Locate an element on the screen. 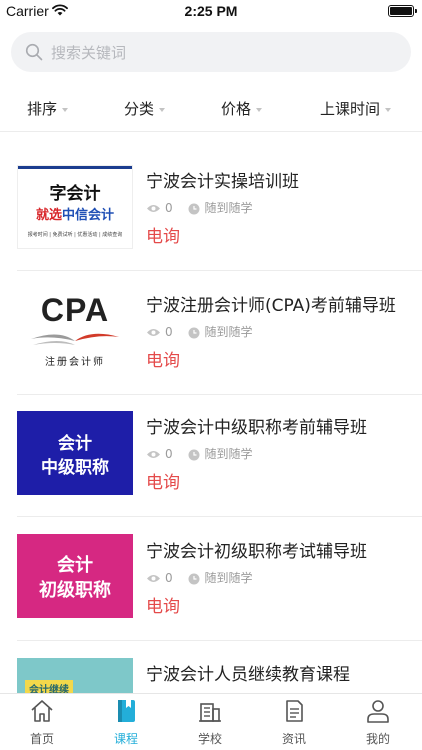  tab-bar: 首页 课程 学校 资讯 我的 is located at coordinates (211, 721).